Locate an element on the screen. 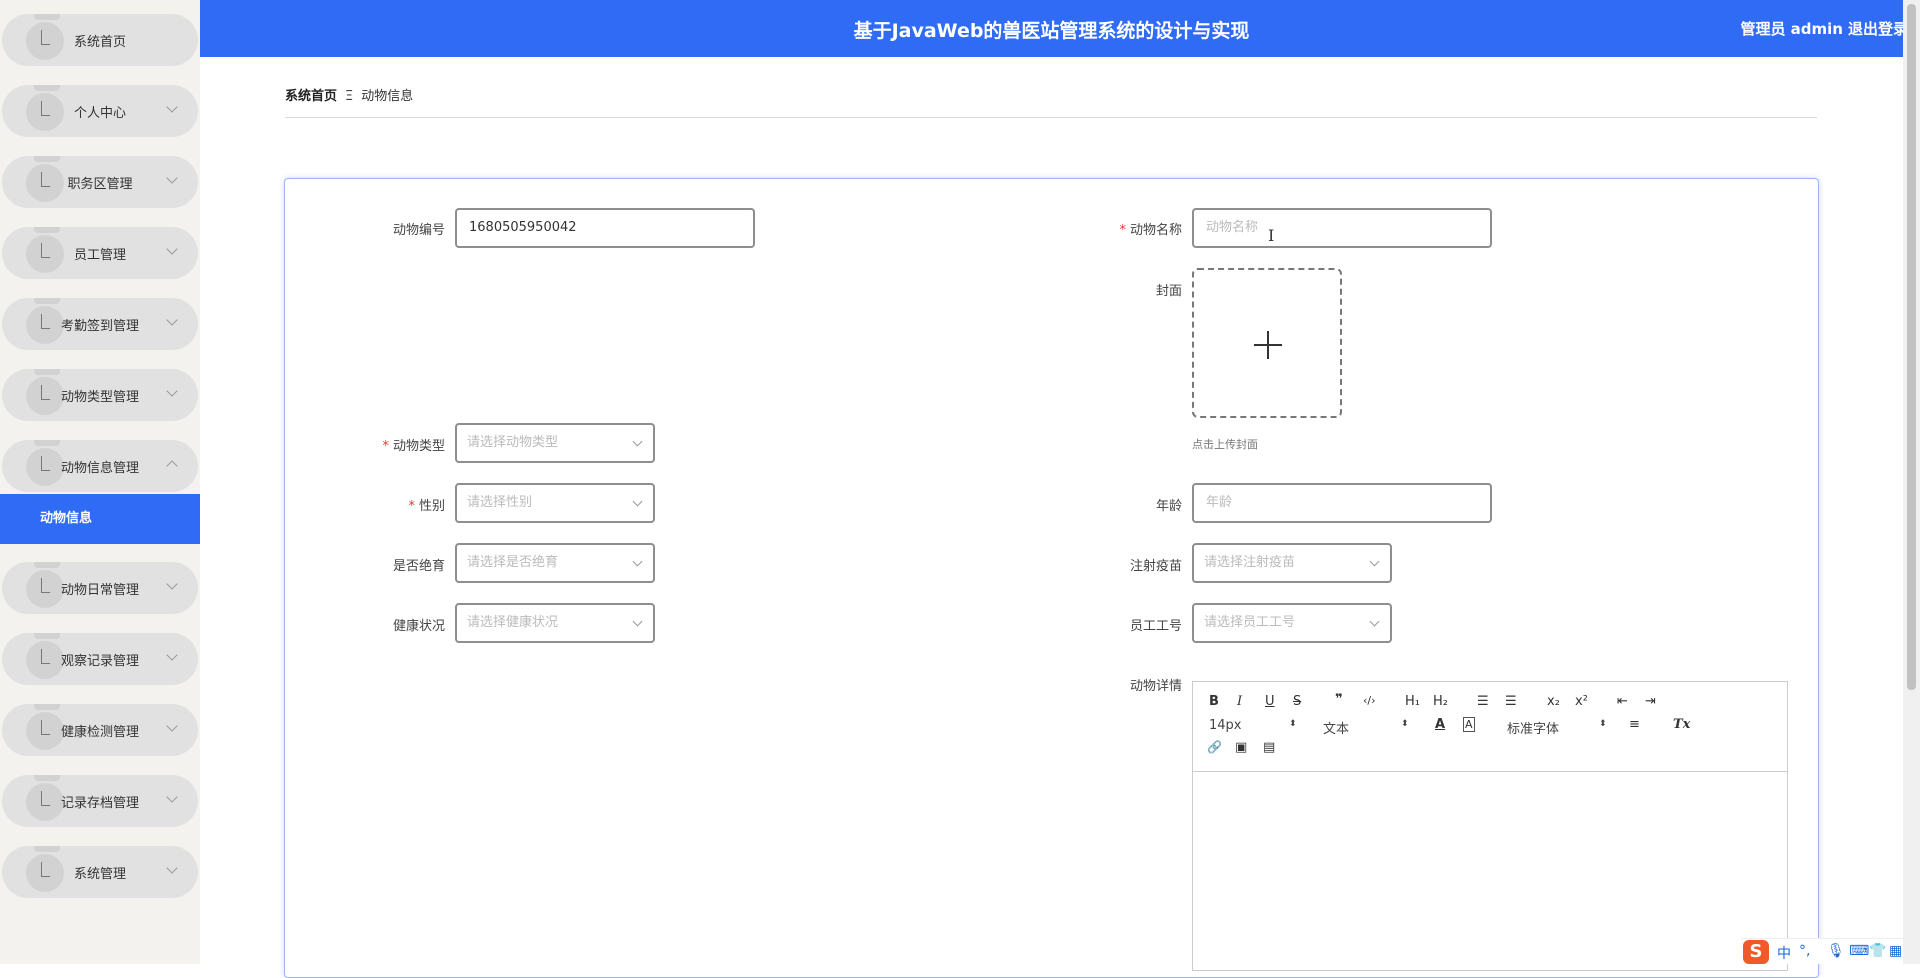  grid-menu-icon: ▦ is located at coordinates (1895, 951).